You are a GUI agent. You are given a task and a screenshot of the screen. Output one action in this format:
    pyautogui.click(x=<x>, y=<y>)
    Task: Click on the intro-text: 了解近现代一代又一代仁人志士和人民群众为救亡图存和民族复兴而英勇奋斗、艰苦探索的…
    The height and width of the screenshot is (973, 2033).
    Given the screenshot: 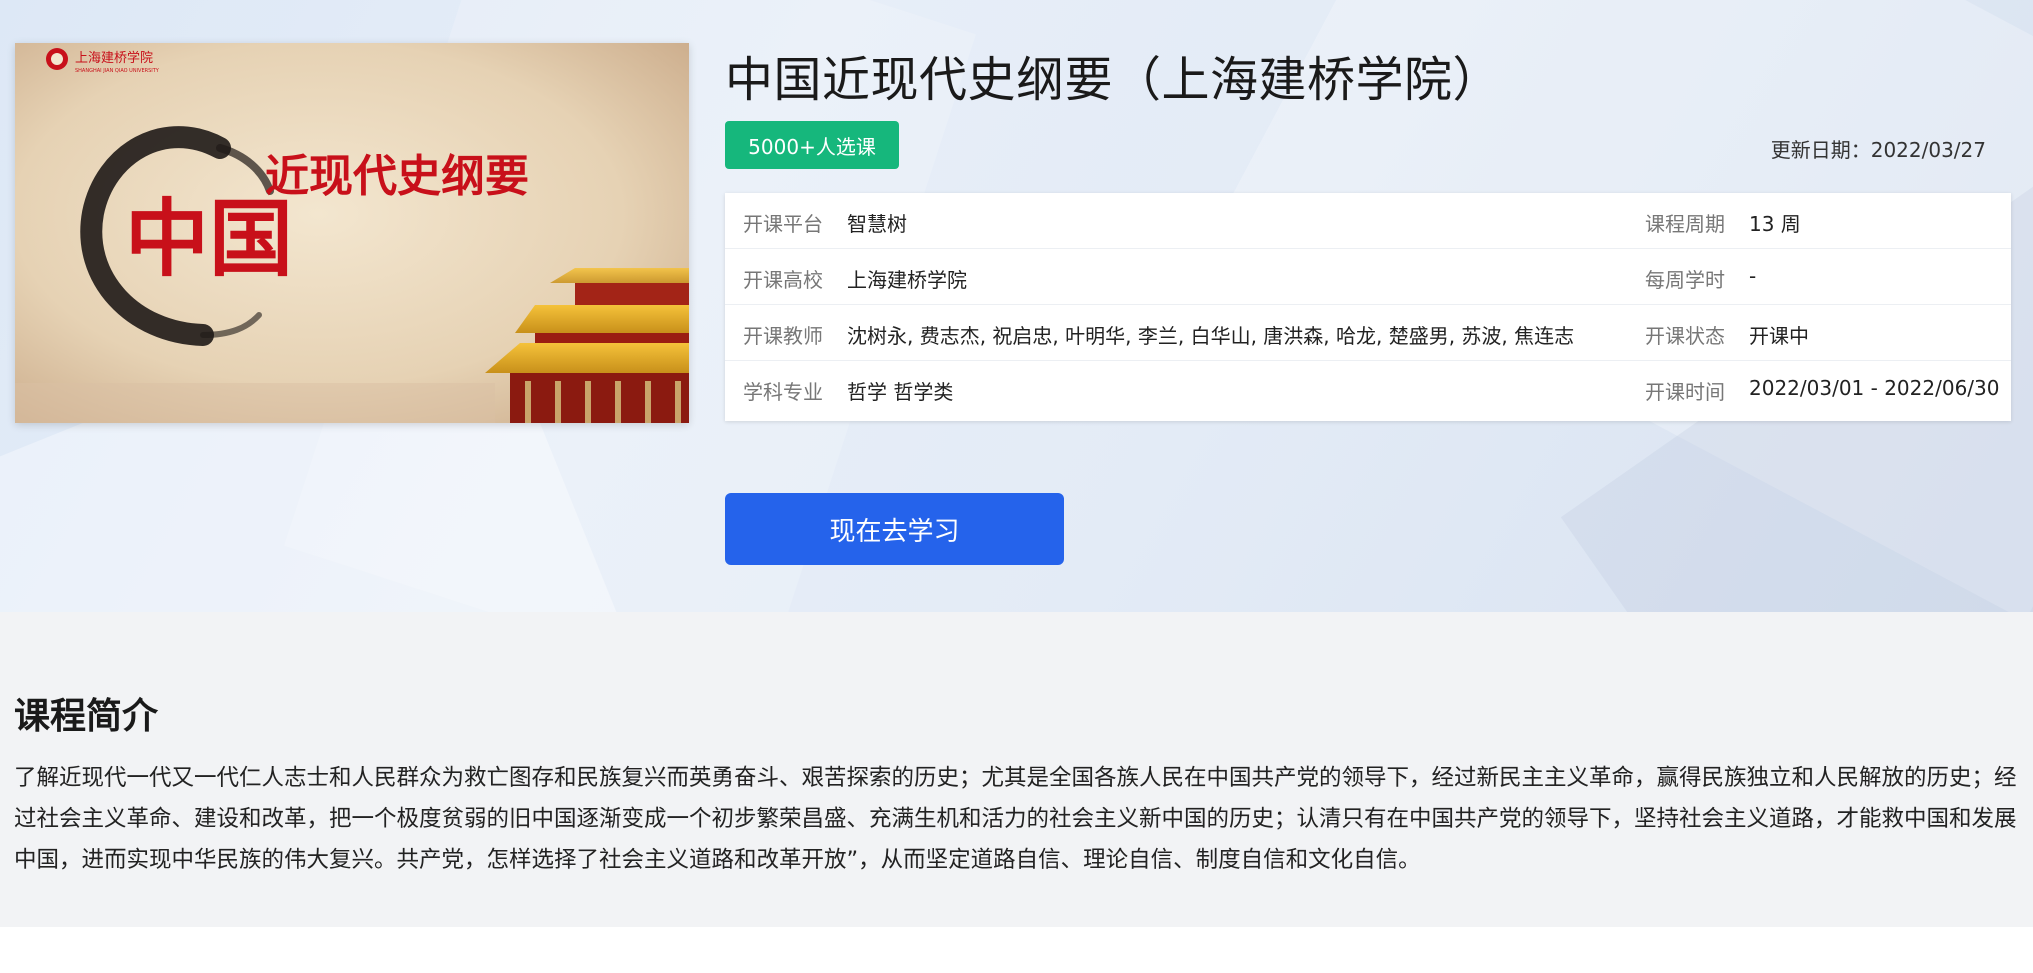 What is the action you would take?
    pyautogui.click(x=1015, y=819)
    